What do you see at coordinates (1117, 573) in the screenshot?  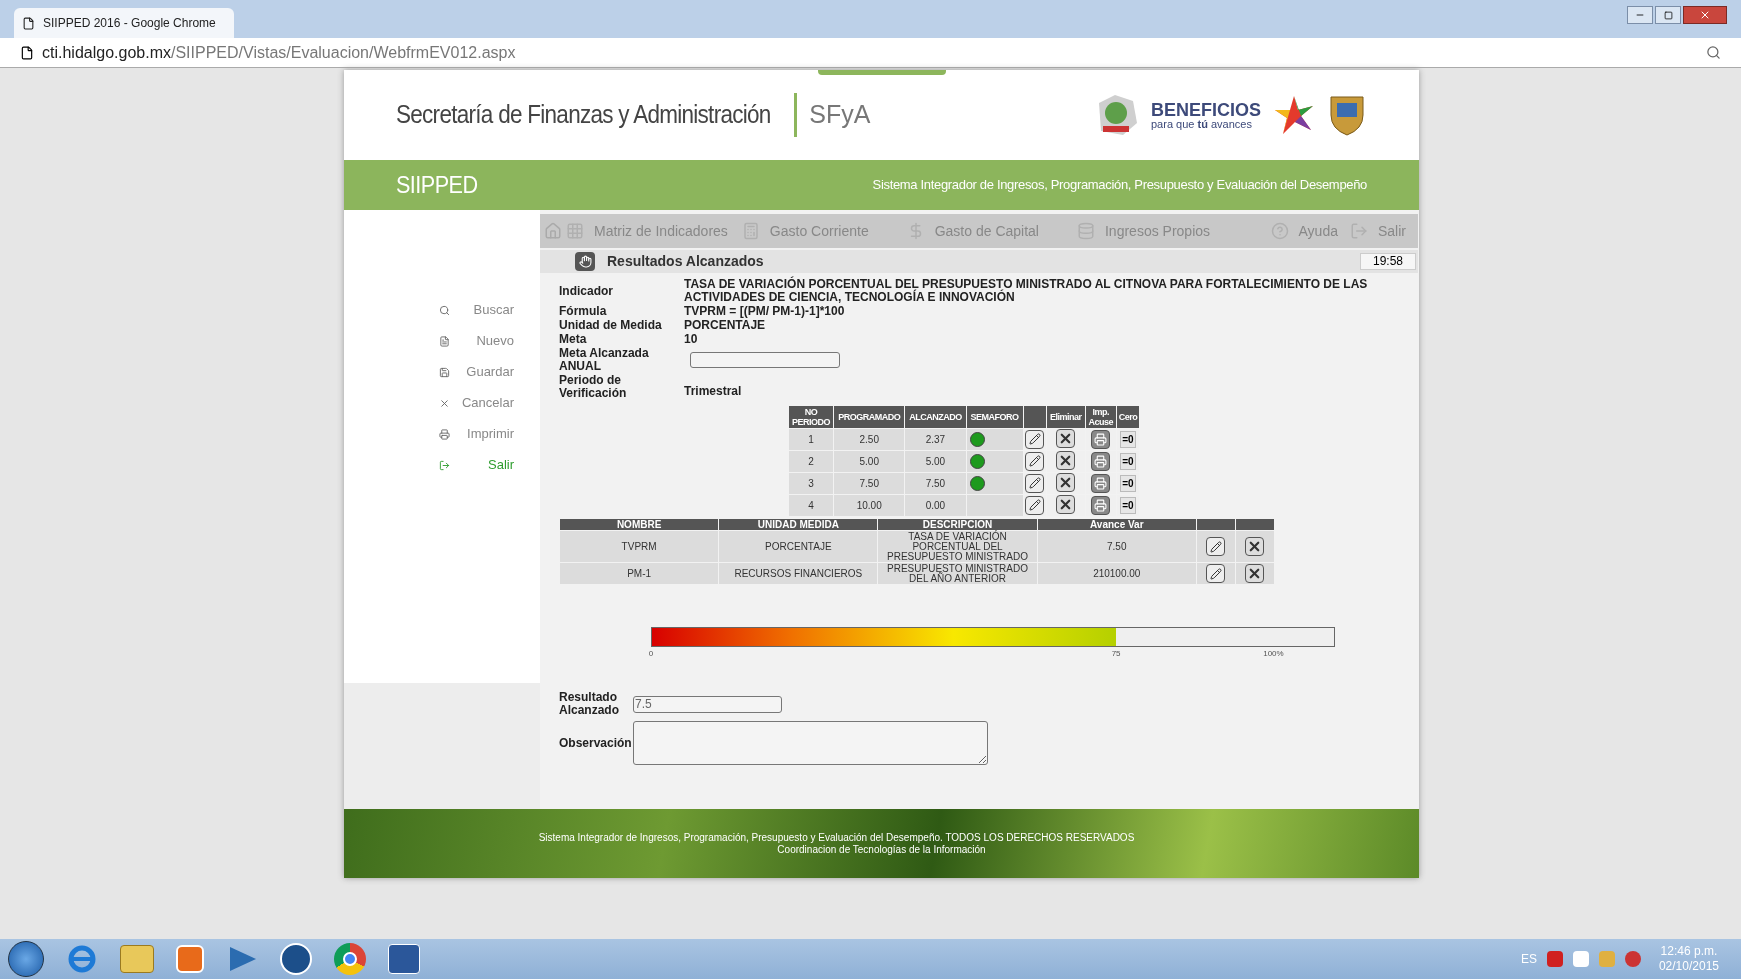 I see `table-cell-text: 210100.00` at bounding box center [1117, 573].